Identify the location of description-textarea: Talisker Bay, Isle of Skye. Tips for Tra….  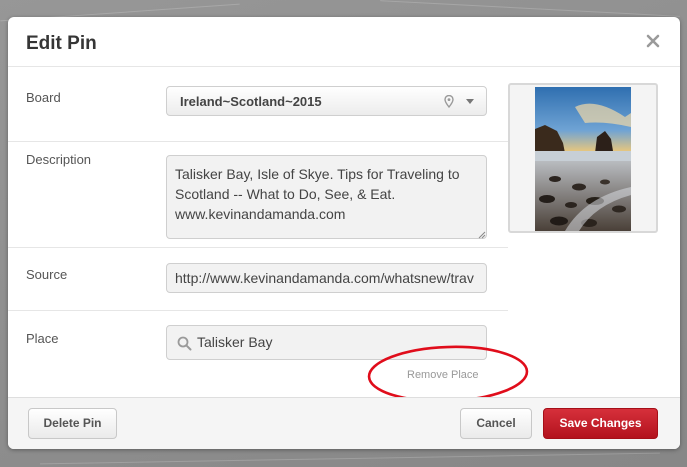
(326, 197).